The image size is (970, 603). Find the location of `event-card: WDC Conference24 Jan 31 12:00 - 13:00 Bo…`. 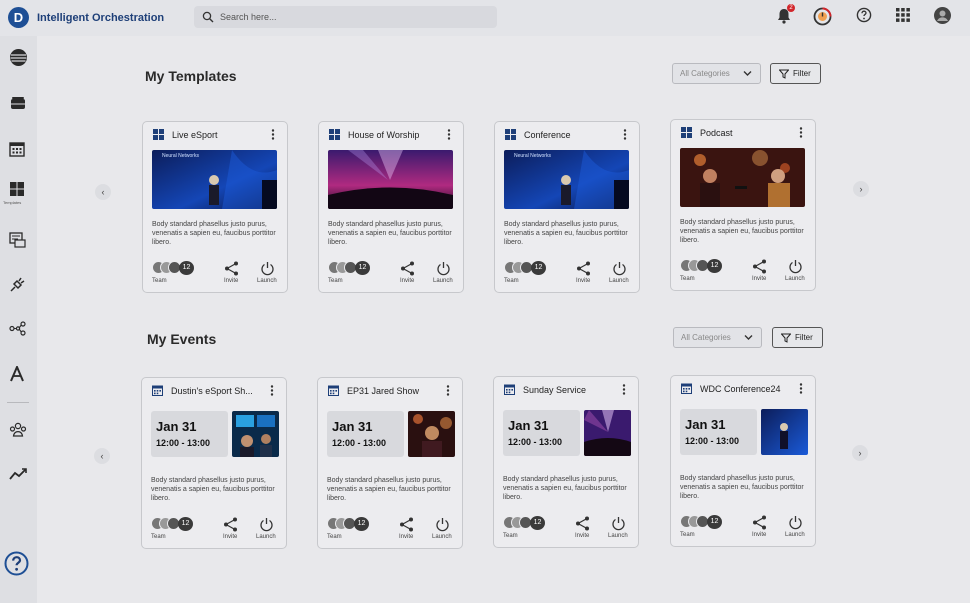

event-card: WDC Conference24 Jan 31 12:00 - 13:00 Bo… is located at coordinates (743, 461).